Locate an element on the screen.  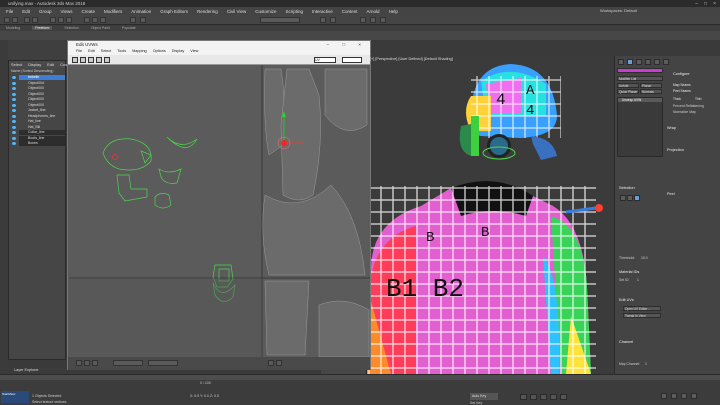
menu-graph-editors: Graph Editors is located at coordinates (174, 11).